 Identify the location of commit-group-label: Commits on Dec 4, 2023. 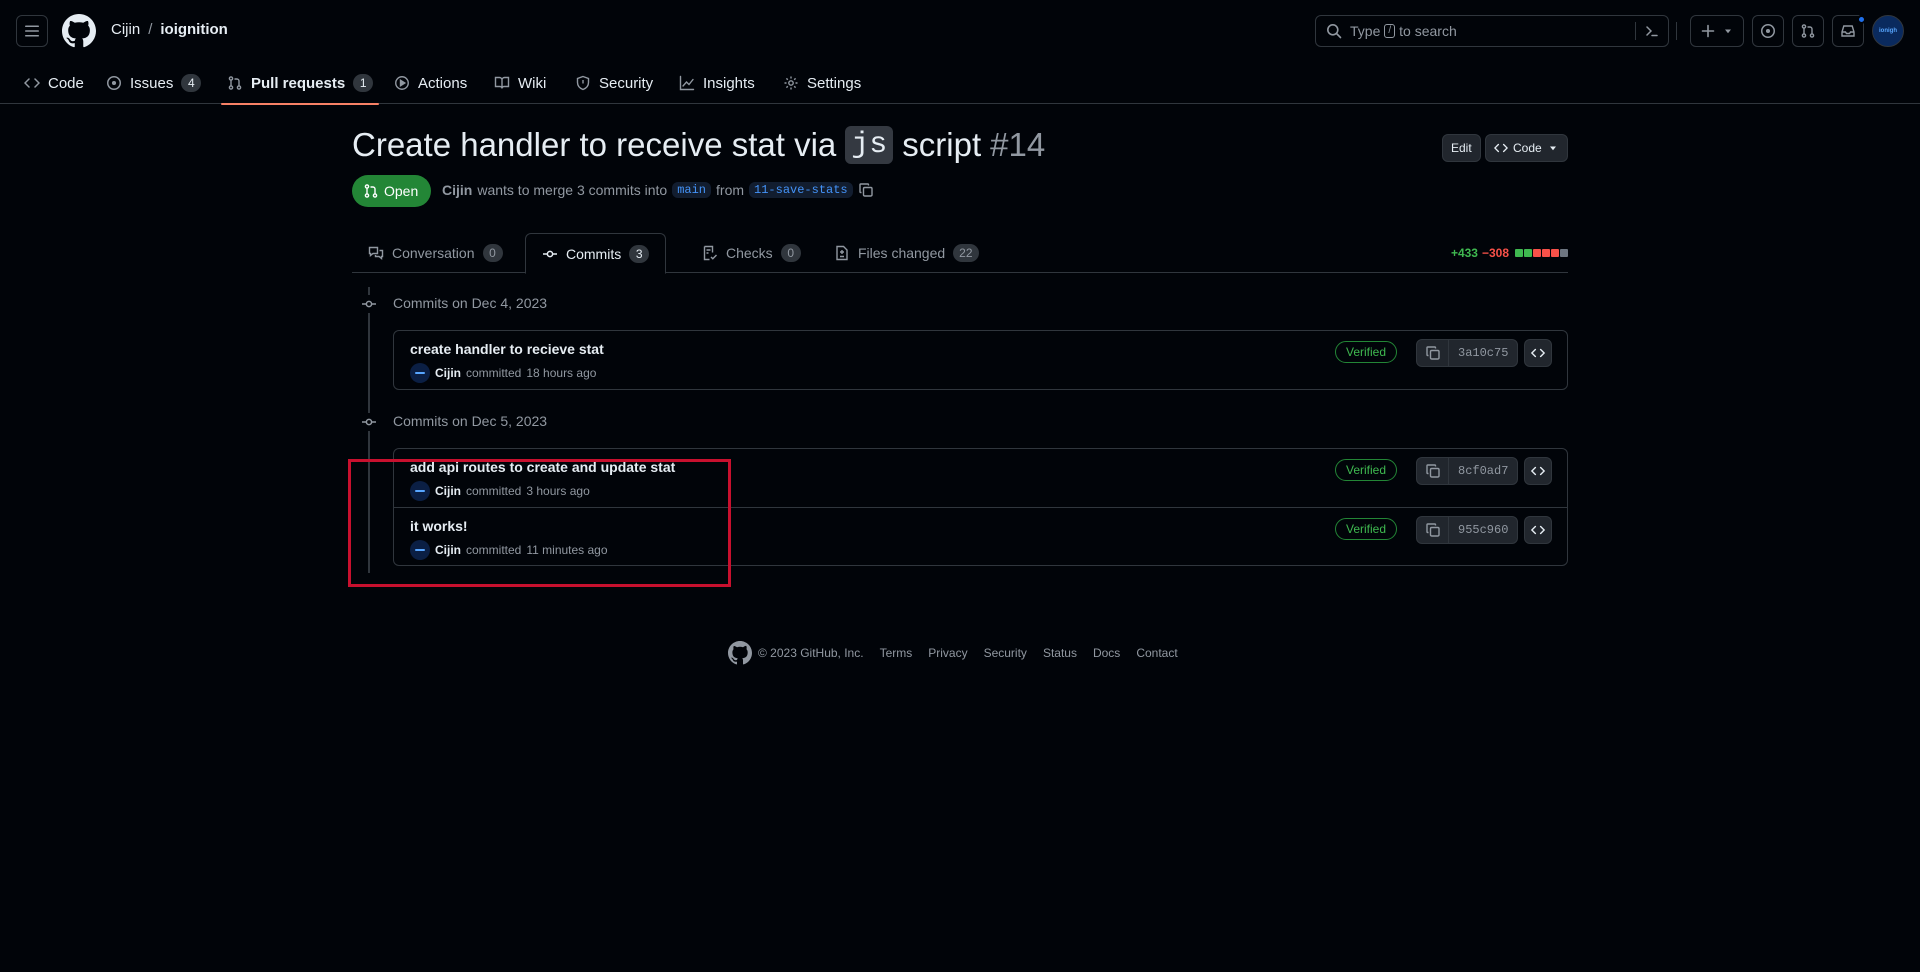
(470, 303).